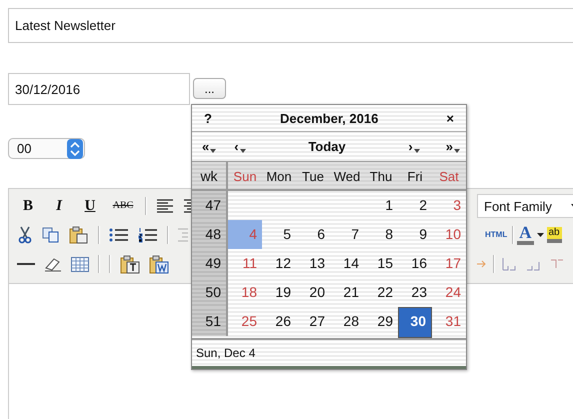 The width and height of the screenshot is (573, 419). What do you see at coordinates (226, 353) in the screenshot?
I see `status-text: Sun, Dec 4` at bounding box center [226, 353].